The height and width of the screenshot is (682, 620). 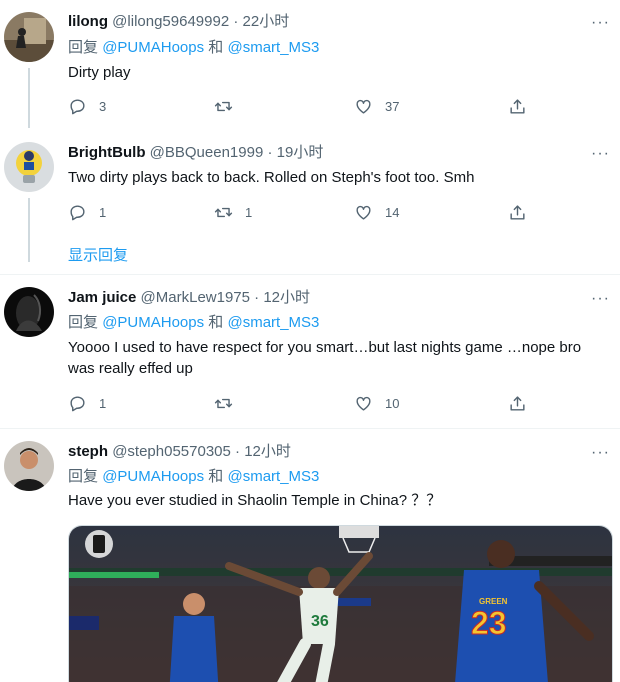 What do you see at coordinates (98, 254) in the screenshot?
I see `show-replies-link: 显示回复` at bounding box center [98, 254].